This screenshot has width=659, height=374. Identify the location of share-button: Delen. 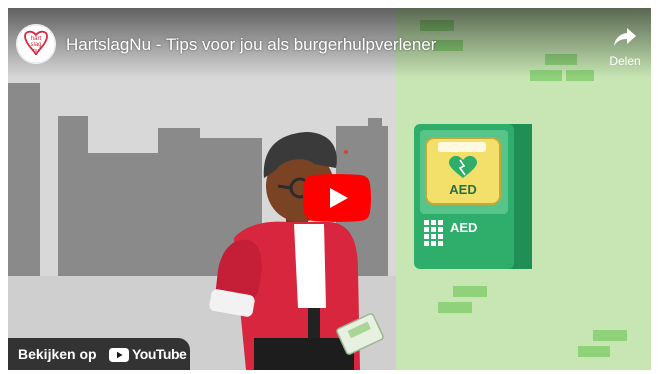
(625, 50).